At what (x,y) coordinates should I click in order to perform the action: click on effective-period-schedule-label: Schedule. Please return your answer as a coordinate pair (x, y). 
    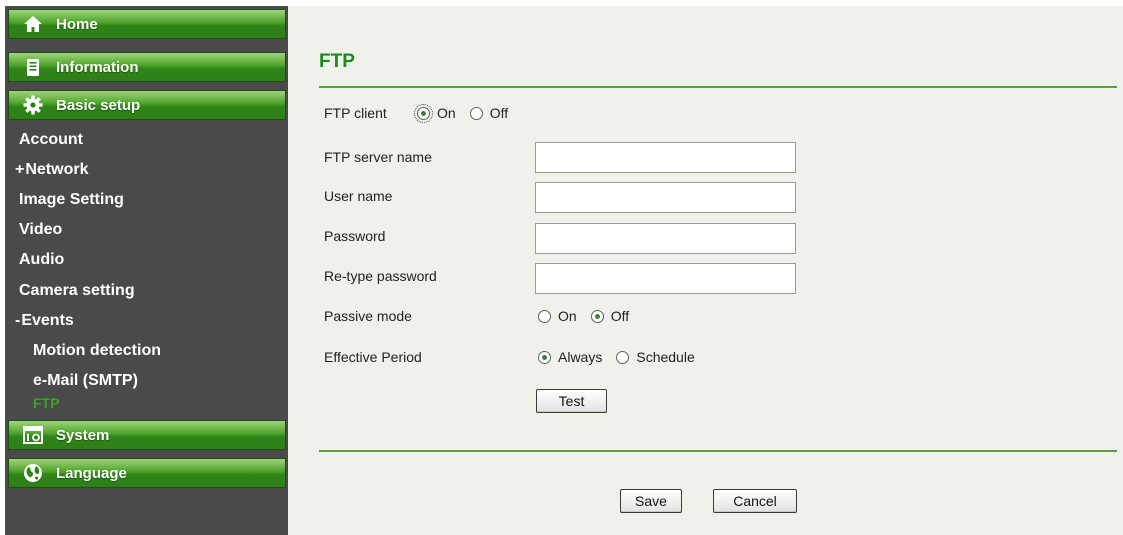
    Looking at the image, I should click on (665, 357).